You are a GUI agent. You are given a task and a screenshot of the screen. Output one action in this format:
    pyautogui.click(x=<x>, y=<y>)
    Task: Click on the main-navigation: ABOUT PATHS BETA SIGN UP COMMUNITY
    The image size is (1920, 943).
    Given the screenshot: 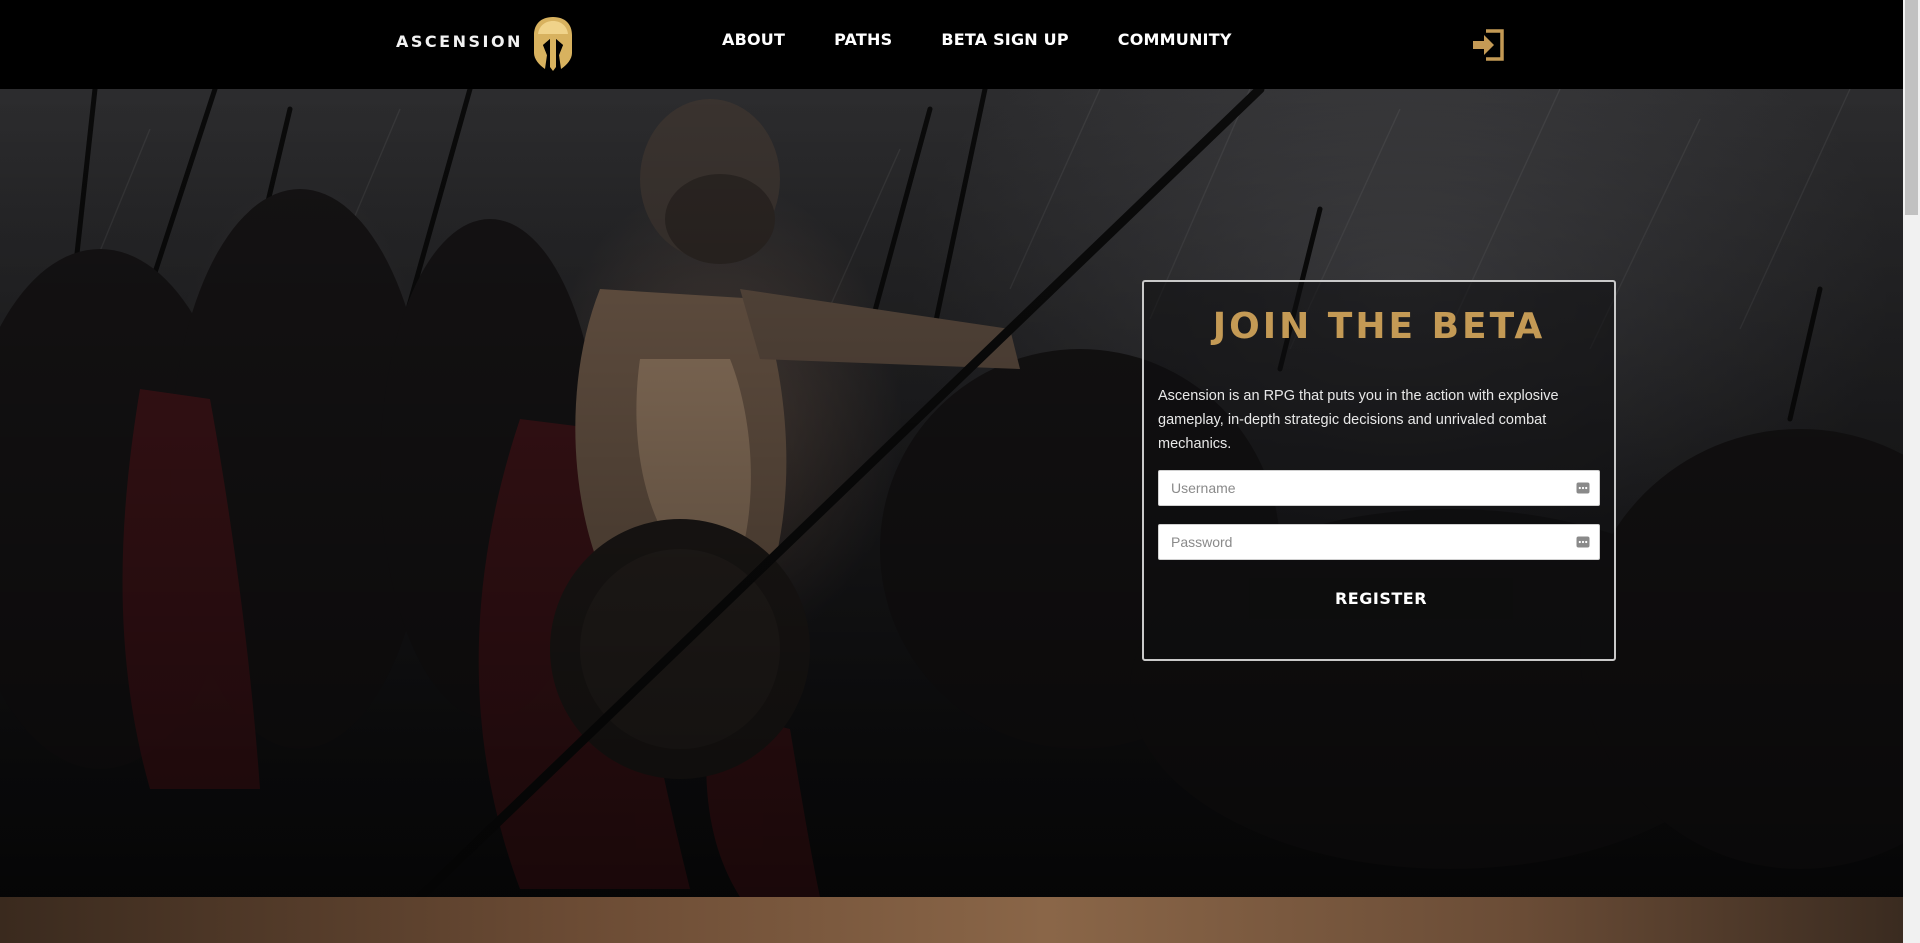 What is the action you would take?
    pyautogui.click(x=1001, y=39)
    